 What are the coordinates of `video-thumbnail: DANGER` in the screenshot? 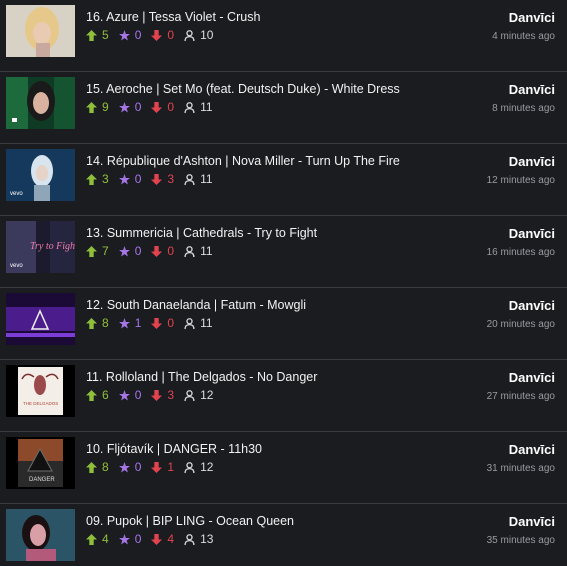 It's located at (40, 463).